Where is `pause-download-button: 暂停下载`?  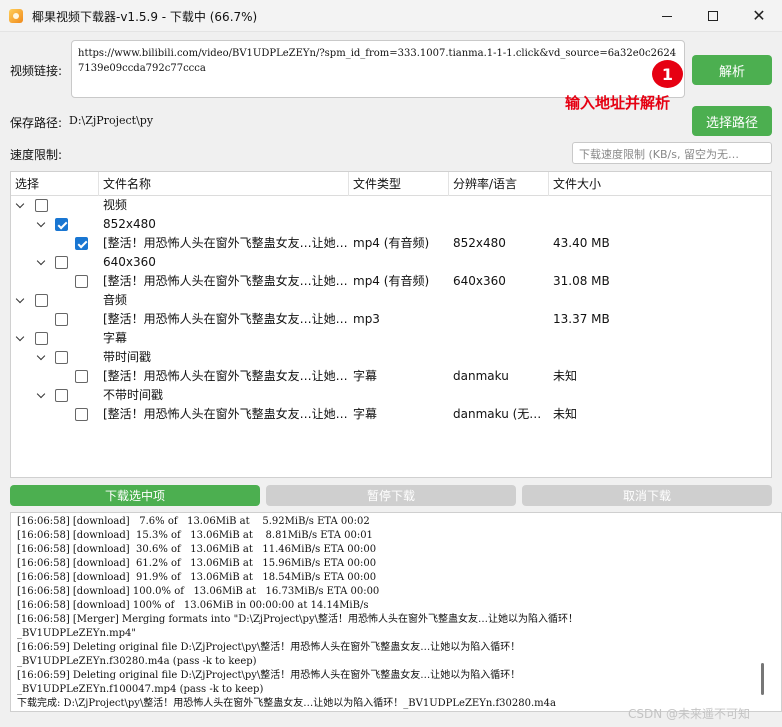
pause-download-button: 暂停下载 is located at coordinates (391, 495).